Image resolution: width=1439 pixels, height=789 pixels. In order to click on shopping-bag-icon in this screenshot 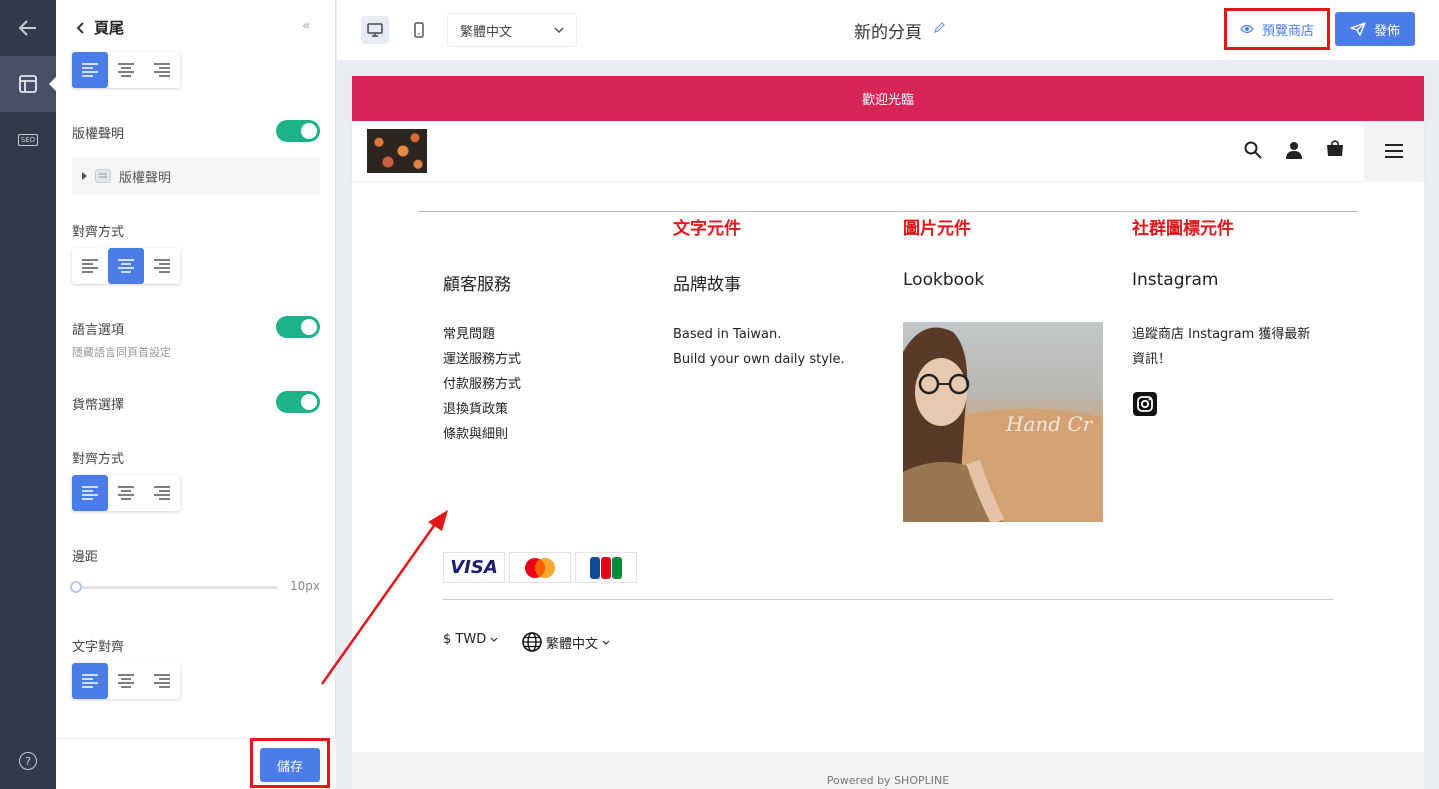, I will do `click(1335, 148)`.